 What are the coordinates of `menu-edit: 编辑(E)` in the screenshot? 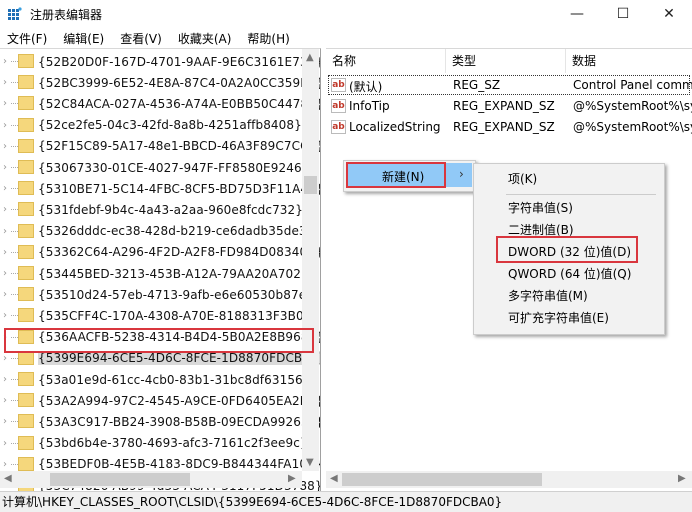 It's located at (84, 38).